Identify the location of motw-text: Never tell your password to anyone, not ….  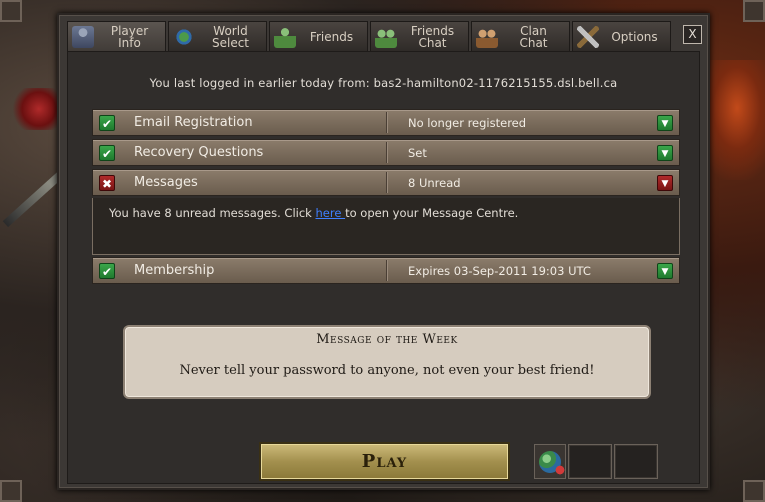
(387, 370).